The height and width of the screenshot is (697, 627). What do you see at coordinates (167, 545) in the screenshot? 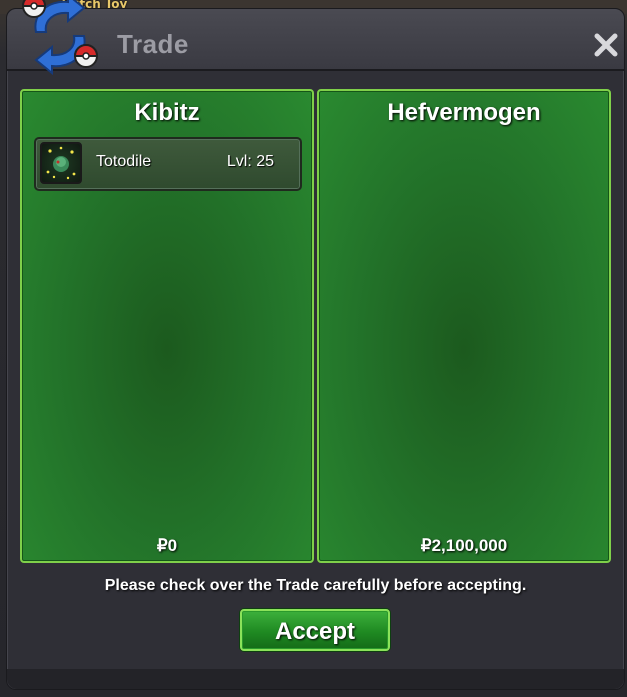
I see `left-trader-money: ₽0` at bounding box center [167, 545].